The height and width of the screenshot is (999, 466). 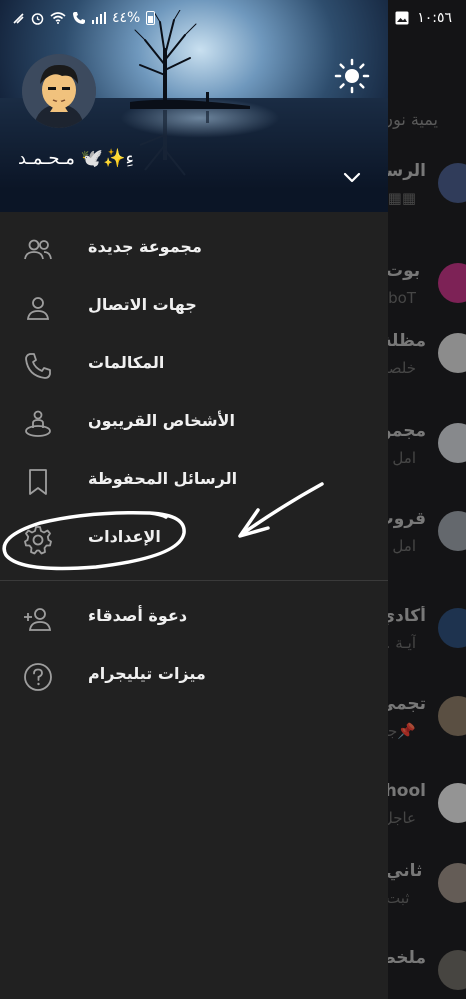 What do you see at coordinates (194, 619) in the screenshot?
I see `menu-item-invite-friends: دعوة أصدقاء` at bounding box center [194, 619].